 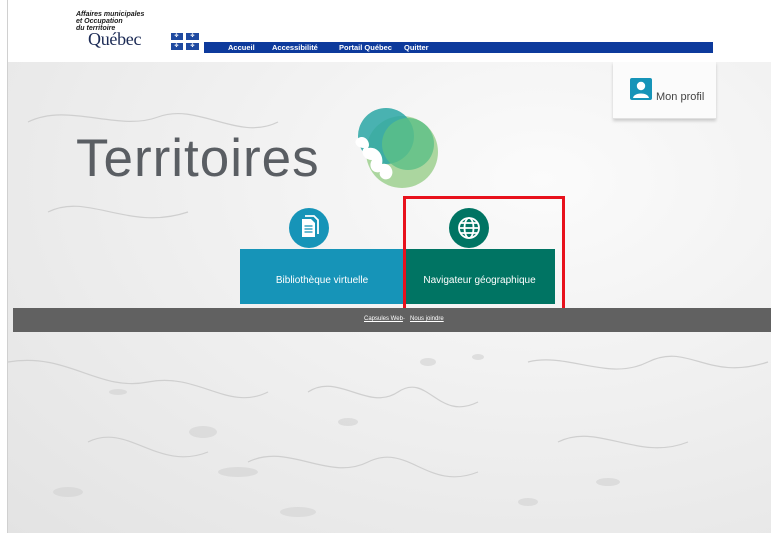 I want to click on my-profile-label: Mon profil, so click(x=680, y=97).